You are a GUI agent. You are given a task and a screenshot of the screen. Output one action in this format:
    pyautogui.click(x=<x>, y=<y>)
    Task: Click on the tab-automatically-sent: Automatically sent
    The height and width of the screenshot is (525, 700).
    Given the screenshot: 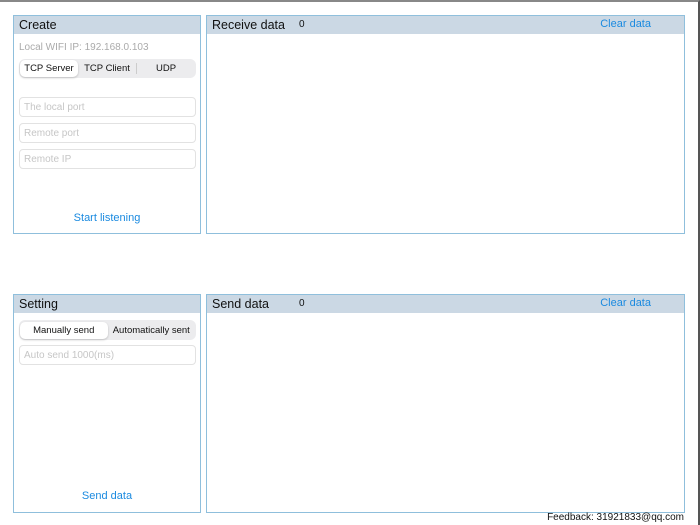 What is the action you would take?
    pyautogui.click(x=152, y=330)
    